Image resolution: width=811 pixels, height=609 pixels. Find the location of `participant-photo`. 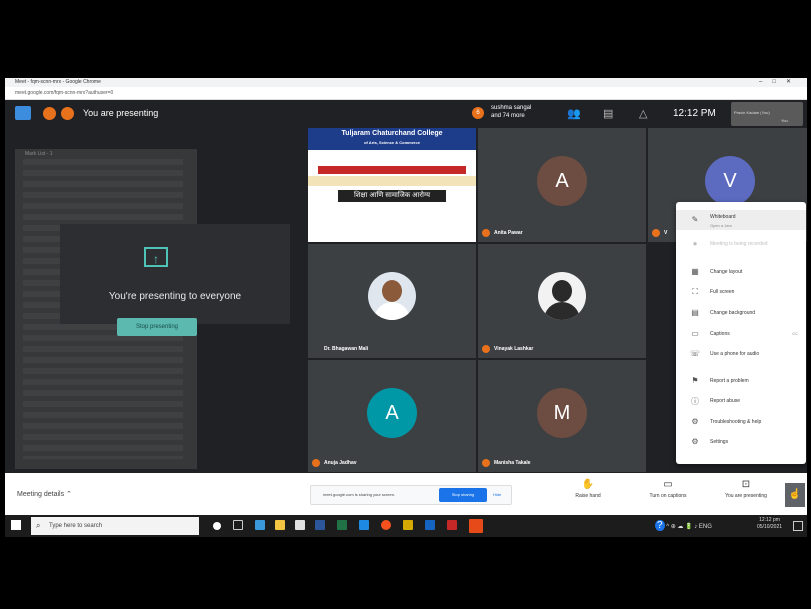

participant-photo is located at coordinates (392, 296).